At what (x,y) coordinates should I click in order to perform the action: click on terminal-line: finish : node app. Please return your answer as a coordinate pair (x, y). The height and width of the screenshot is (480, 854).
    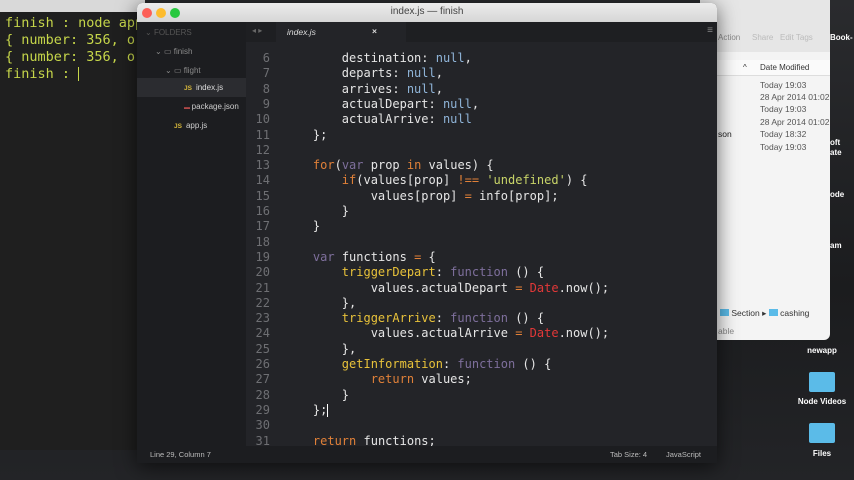
    Looking at the image, I should click on (74, 23).